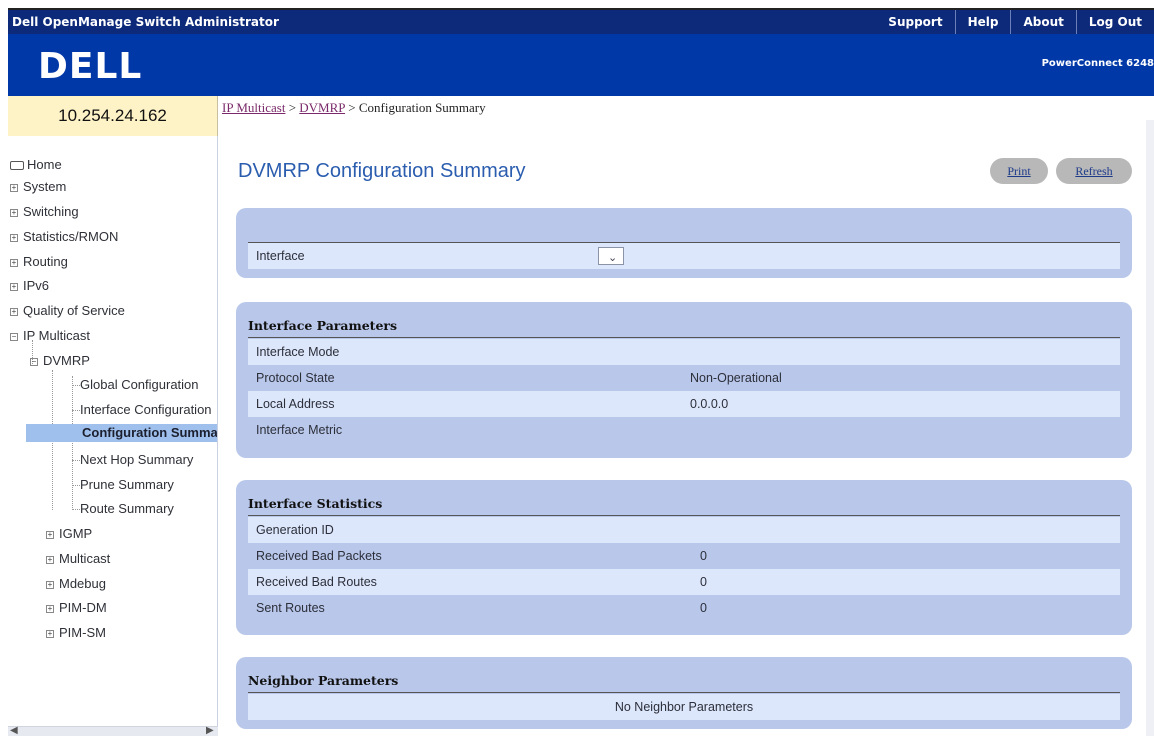 This screenshot has width=1154, height=736. Describe the element at coordinates (684, 504) in the screenshot. I see `interface-statistics-heading: Interface Statistics` at that location.